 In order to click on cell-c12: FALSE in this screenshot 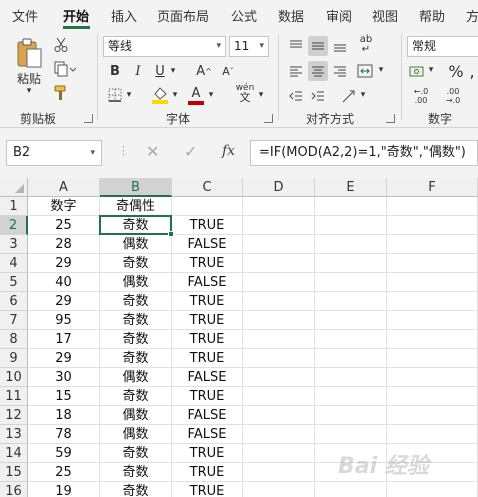, I will do `click(207, 415)`.